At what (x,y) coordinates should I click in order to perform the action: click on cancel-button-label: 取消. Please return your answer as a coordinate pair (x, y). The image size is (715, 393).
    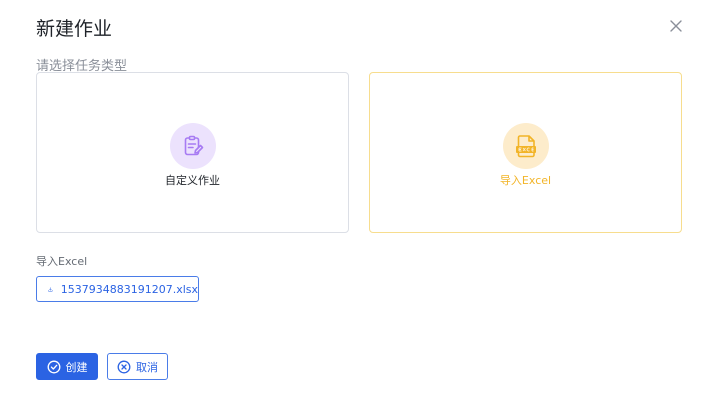
    Looking at the image, I should click on (147, 367).